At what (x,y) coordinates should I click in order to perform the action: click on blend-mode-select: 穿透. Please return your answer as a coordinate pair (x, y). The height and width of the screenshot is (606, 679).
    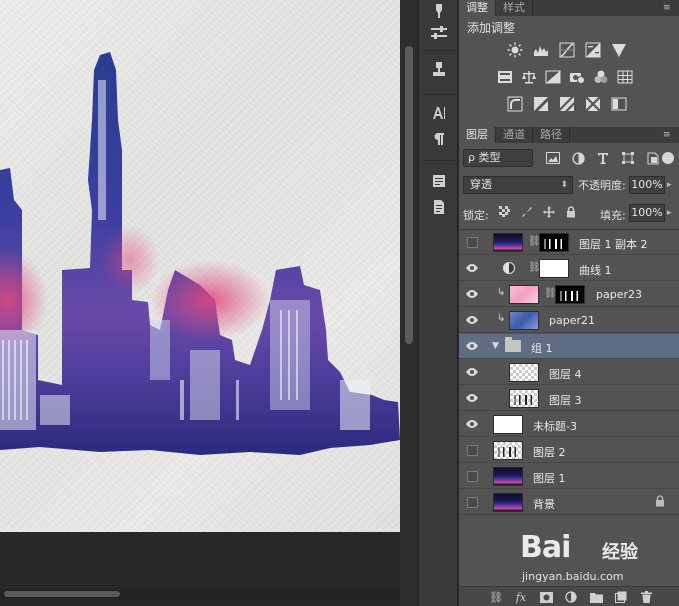
    Looking at the image, I should click on (518, 185).